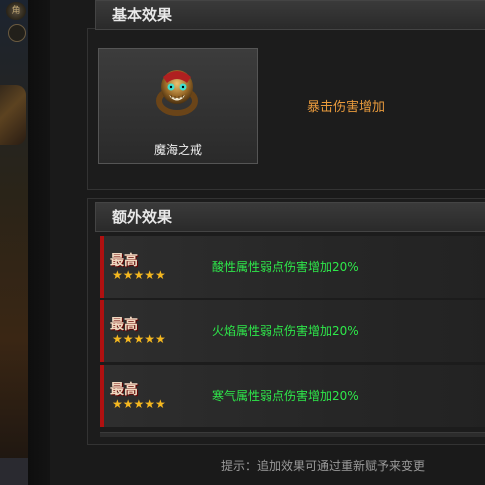 This screenshot has width=485, height=485. Describe the element at coordinates (13, 115) in the screenshot. I see `scene-decoration` at that location.